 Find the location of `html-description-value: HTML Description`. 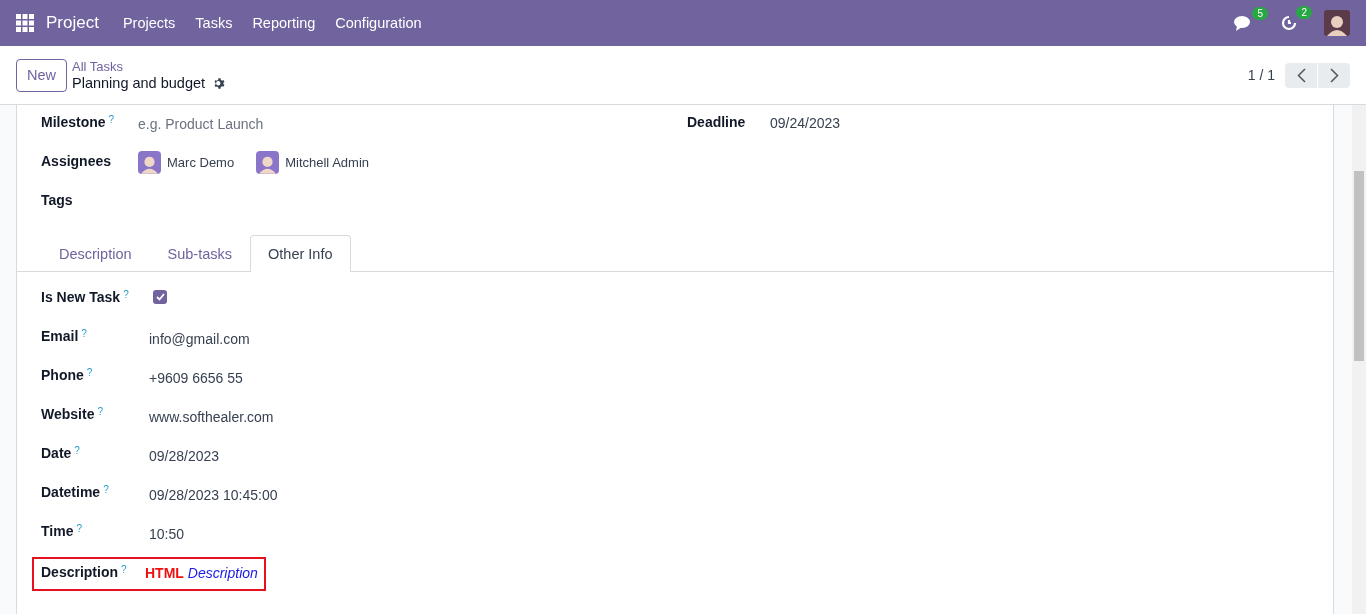

html-description-value: HTML Description is located at coordinates (201, 572).